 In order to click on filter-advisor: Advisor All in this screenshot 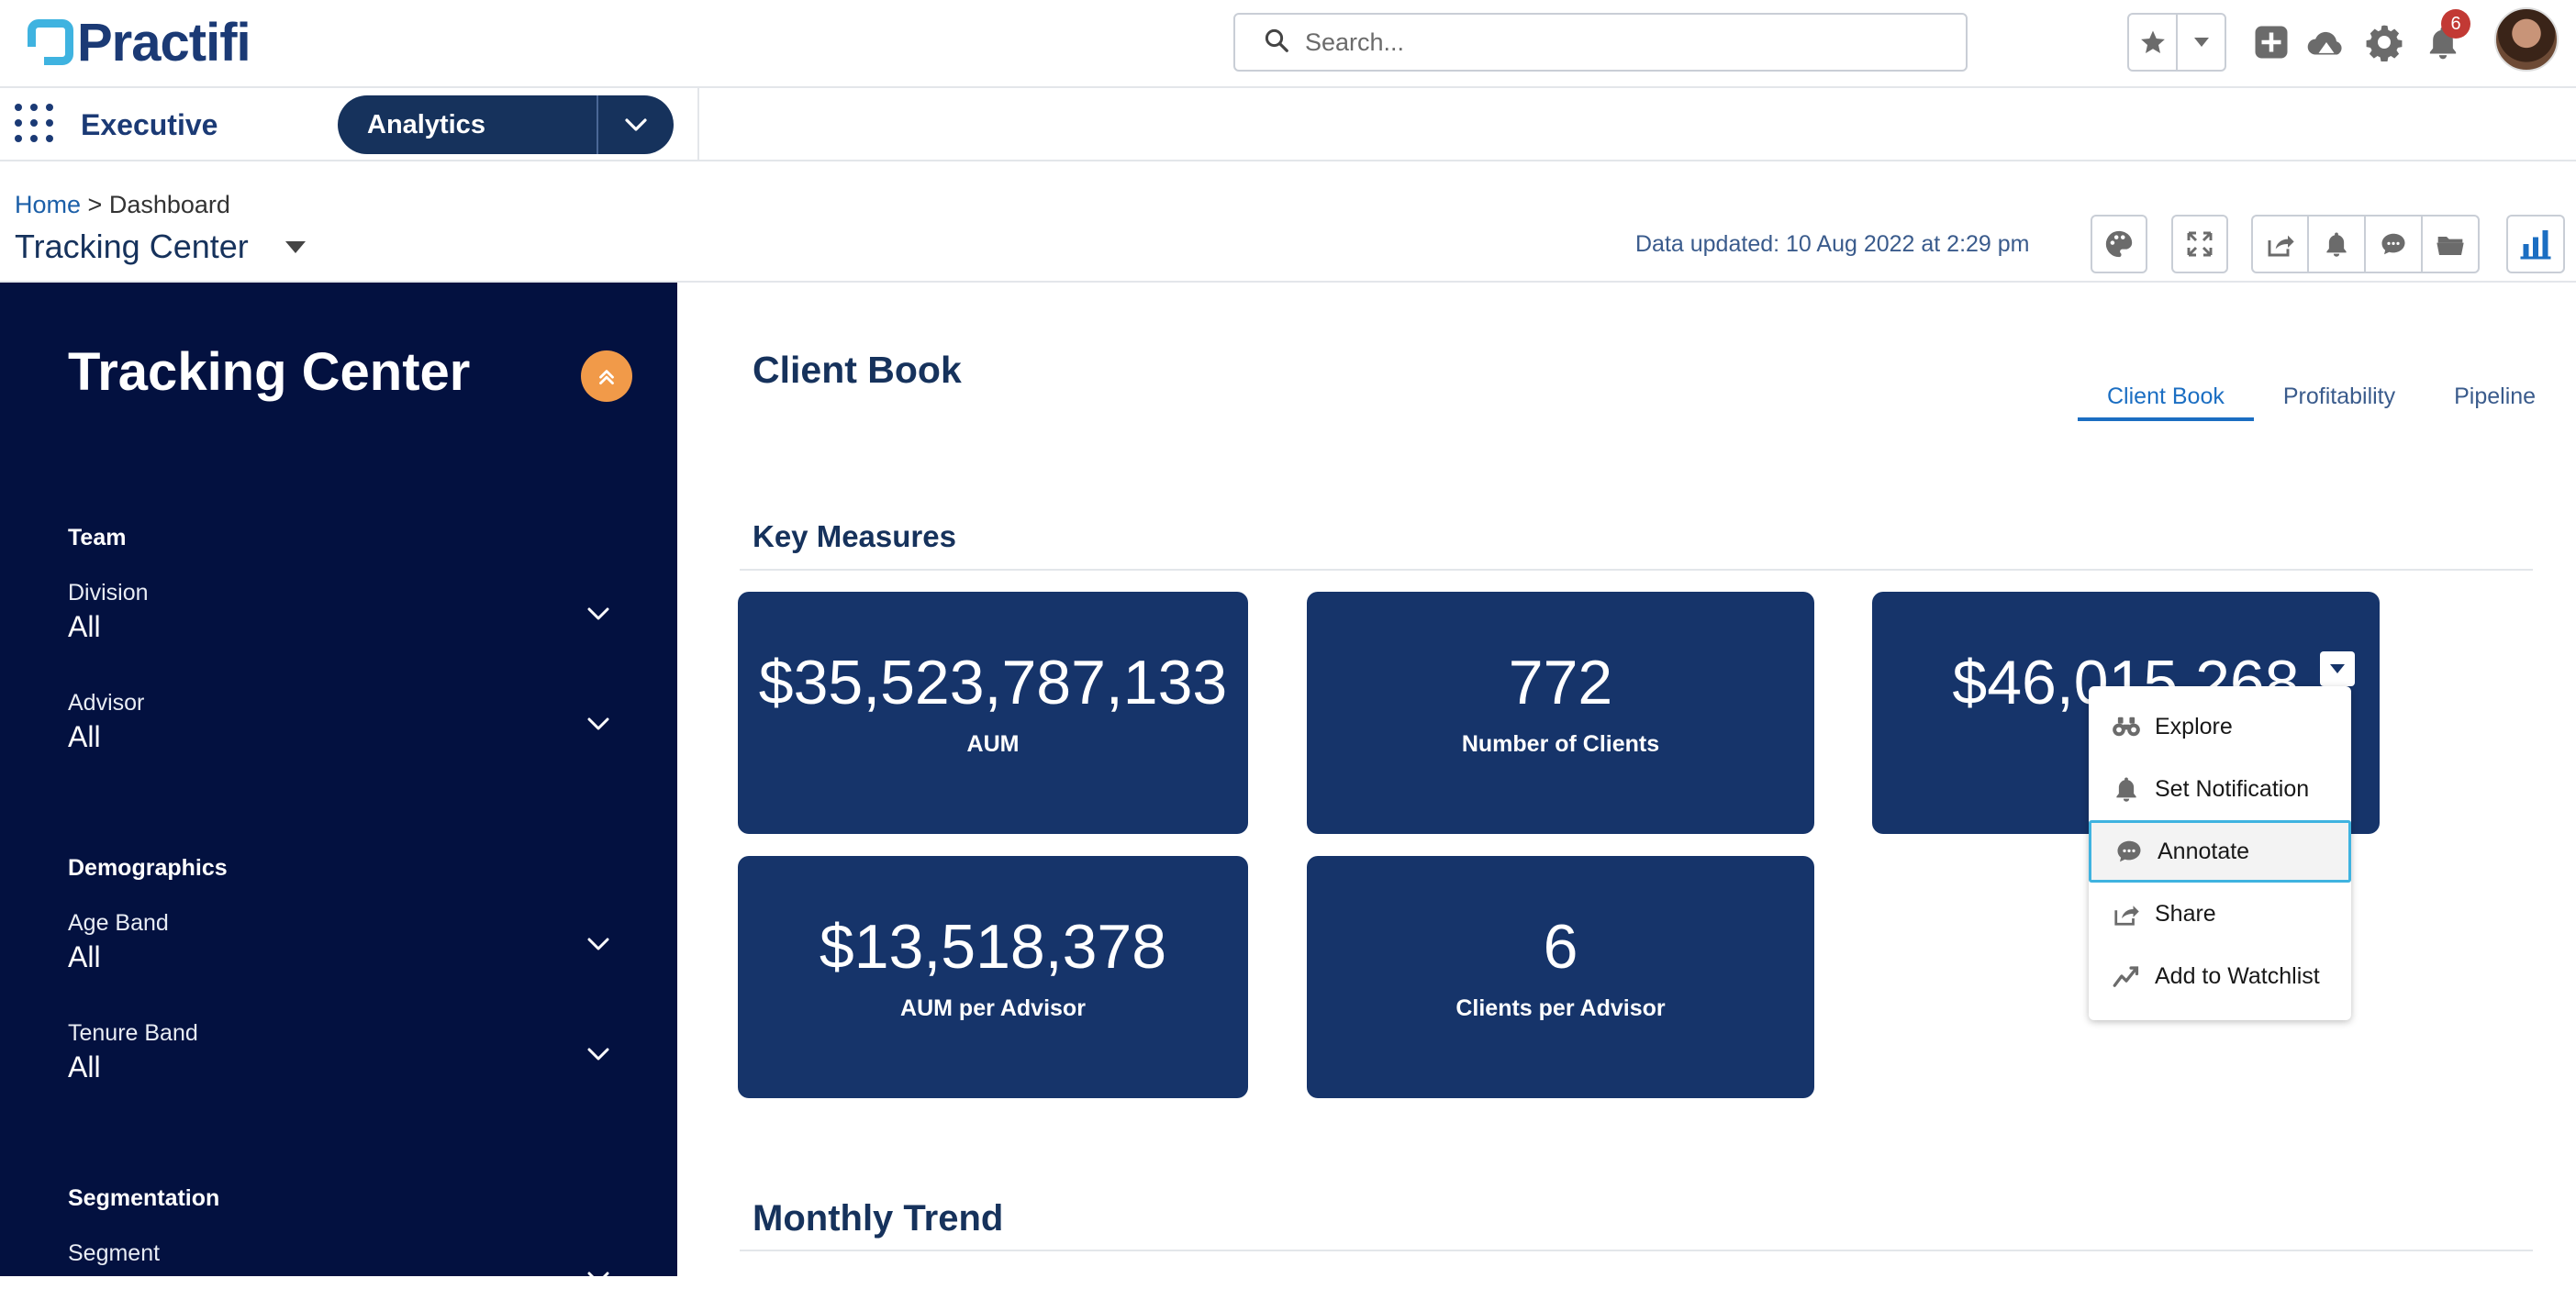, I will do `click(338, 722)`.